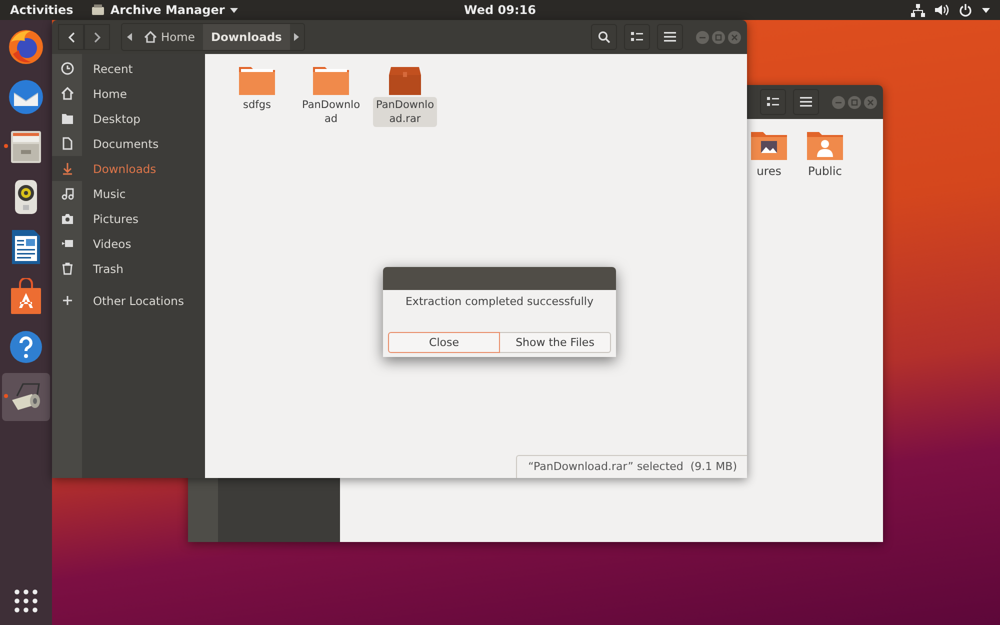  I want to click on help-icon, so click(26, 347).